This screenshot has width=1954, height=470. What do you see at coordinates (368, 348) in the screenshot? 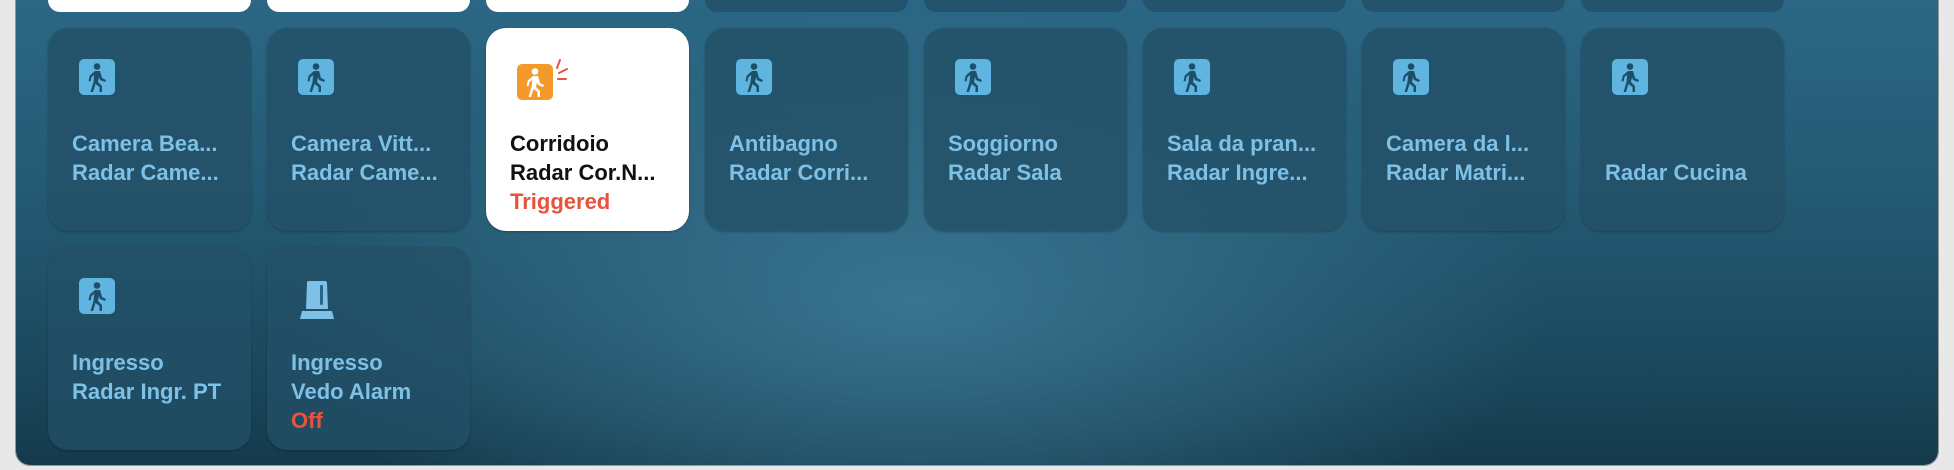
I see `accessory-tile-ingresso-vedo-alarm: Ingresso Vedo Alarm Off` at bounding box center [368, 348].